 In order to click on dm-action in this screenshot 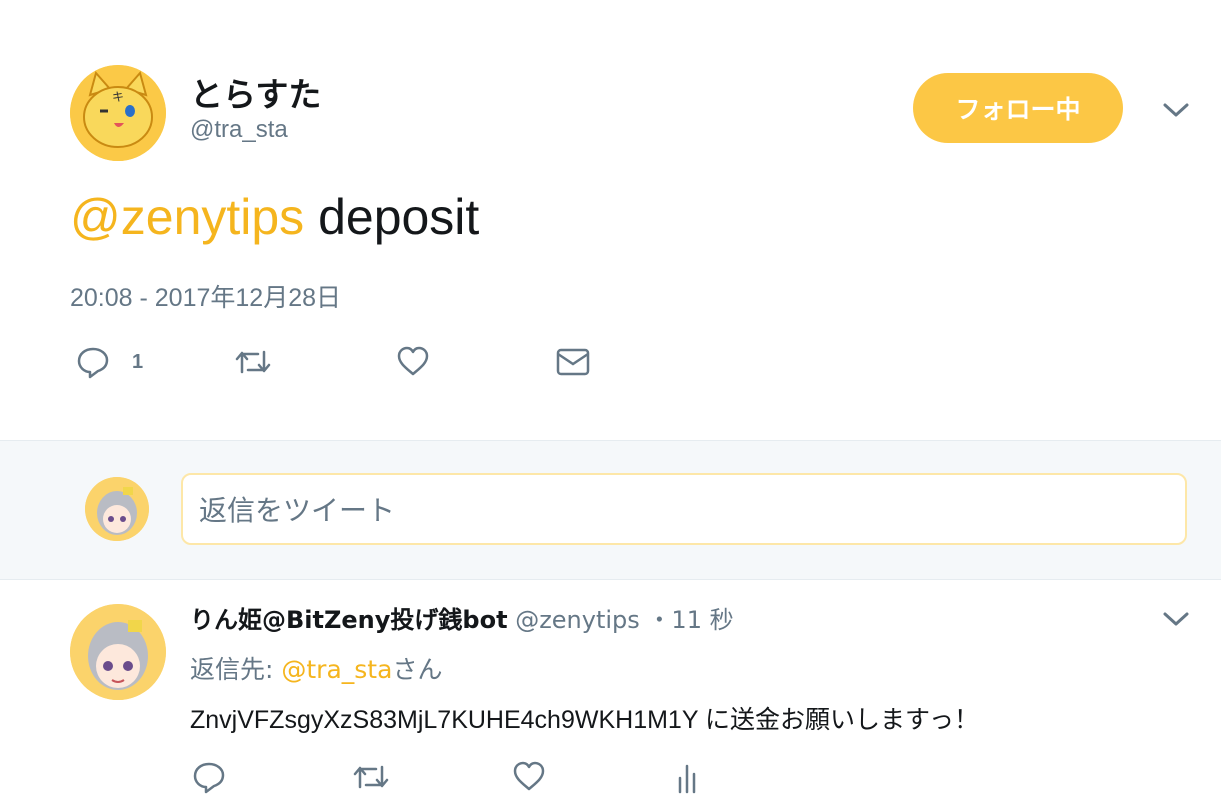, I will do `click(573, 362)`.